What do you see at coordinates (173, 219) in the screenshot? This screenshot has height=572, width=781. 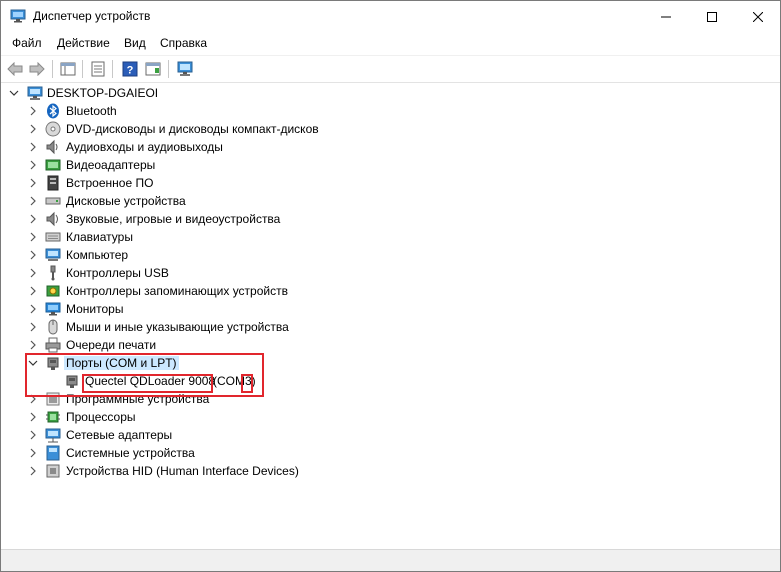 I see `tree-category-label: Звуковые, игровые и видеоустройства` at bounding box center [173, 219].